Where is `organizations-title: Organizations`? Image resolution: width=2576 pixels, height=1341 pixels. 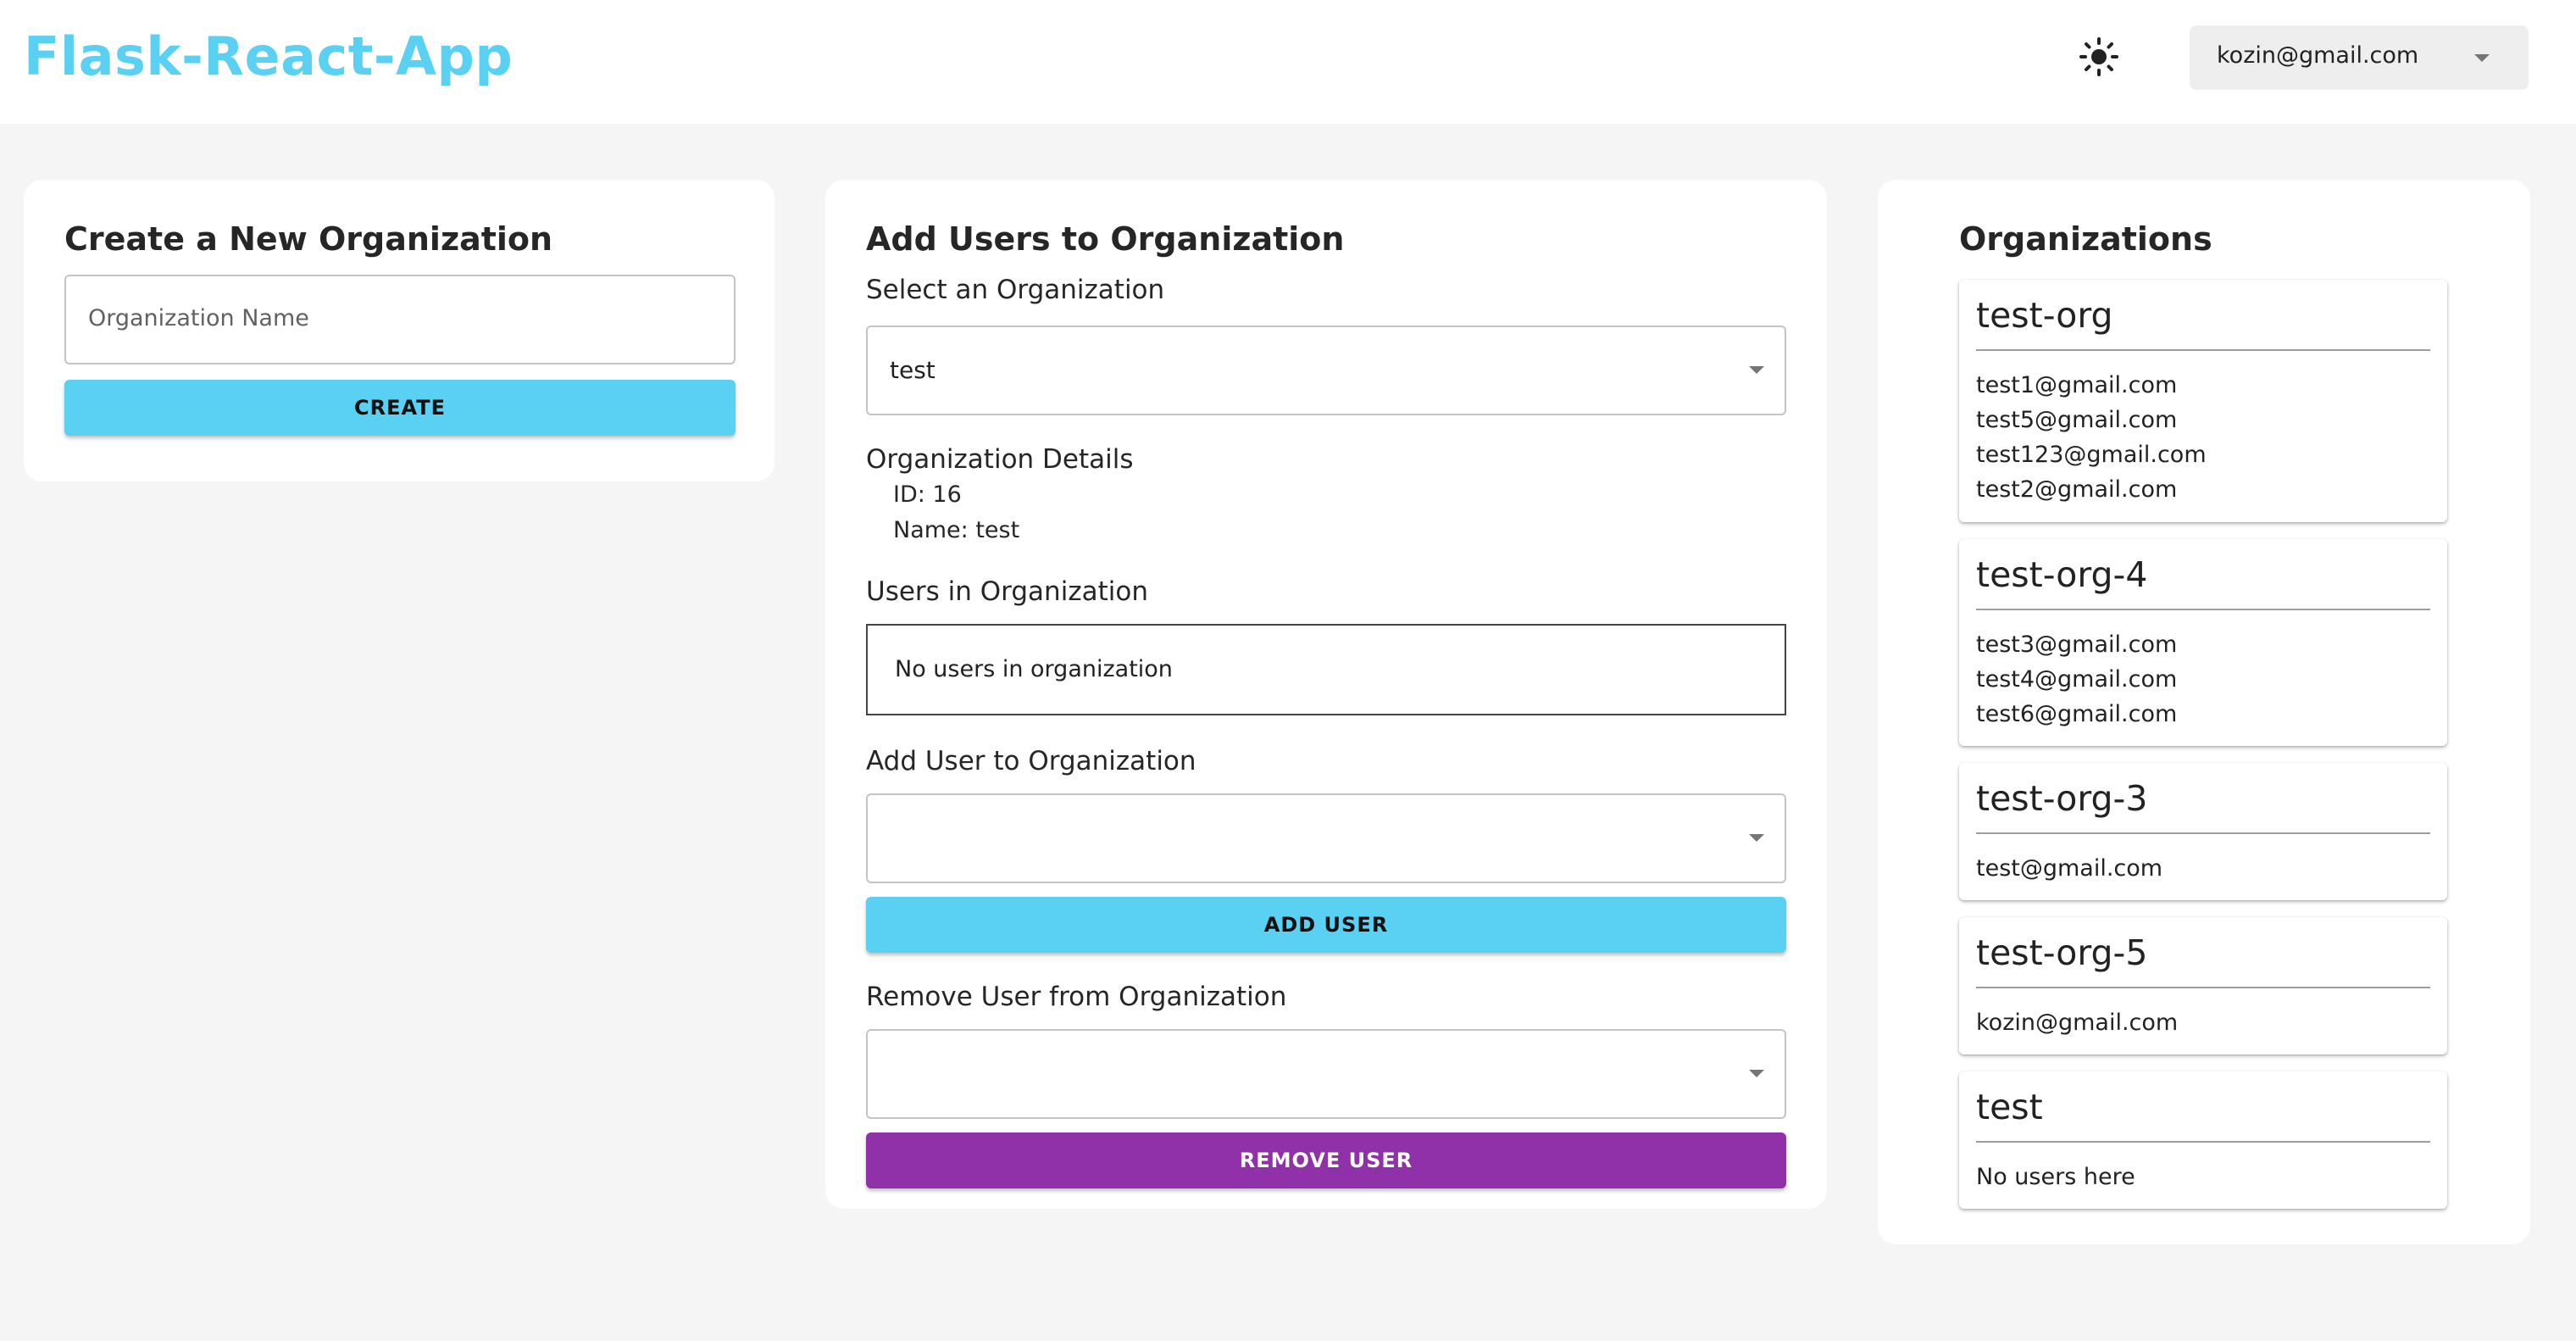 organizations-title: Organizations is located at coordinates (2085, 239).